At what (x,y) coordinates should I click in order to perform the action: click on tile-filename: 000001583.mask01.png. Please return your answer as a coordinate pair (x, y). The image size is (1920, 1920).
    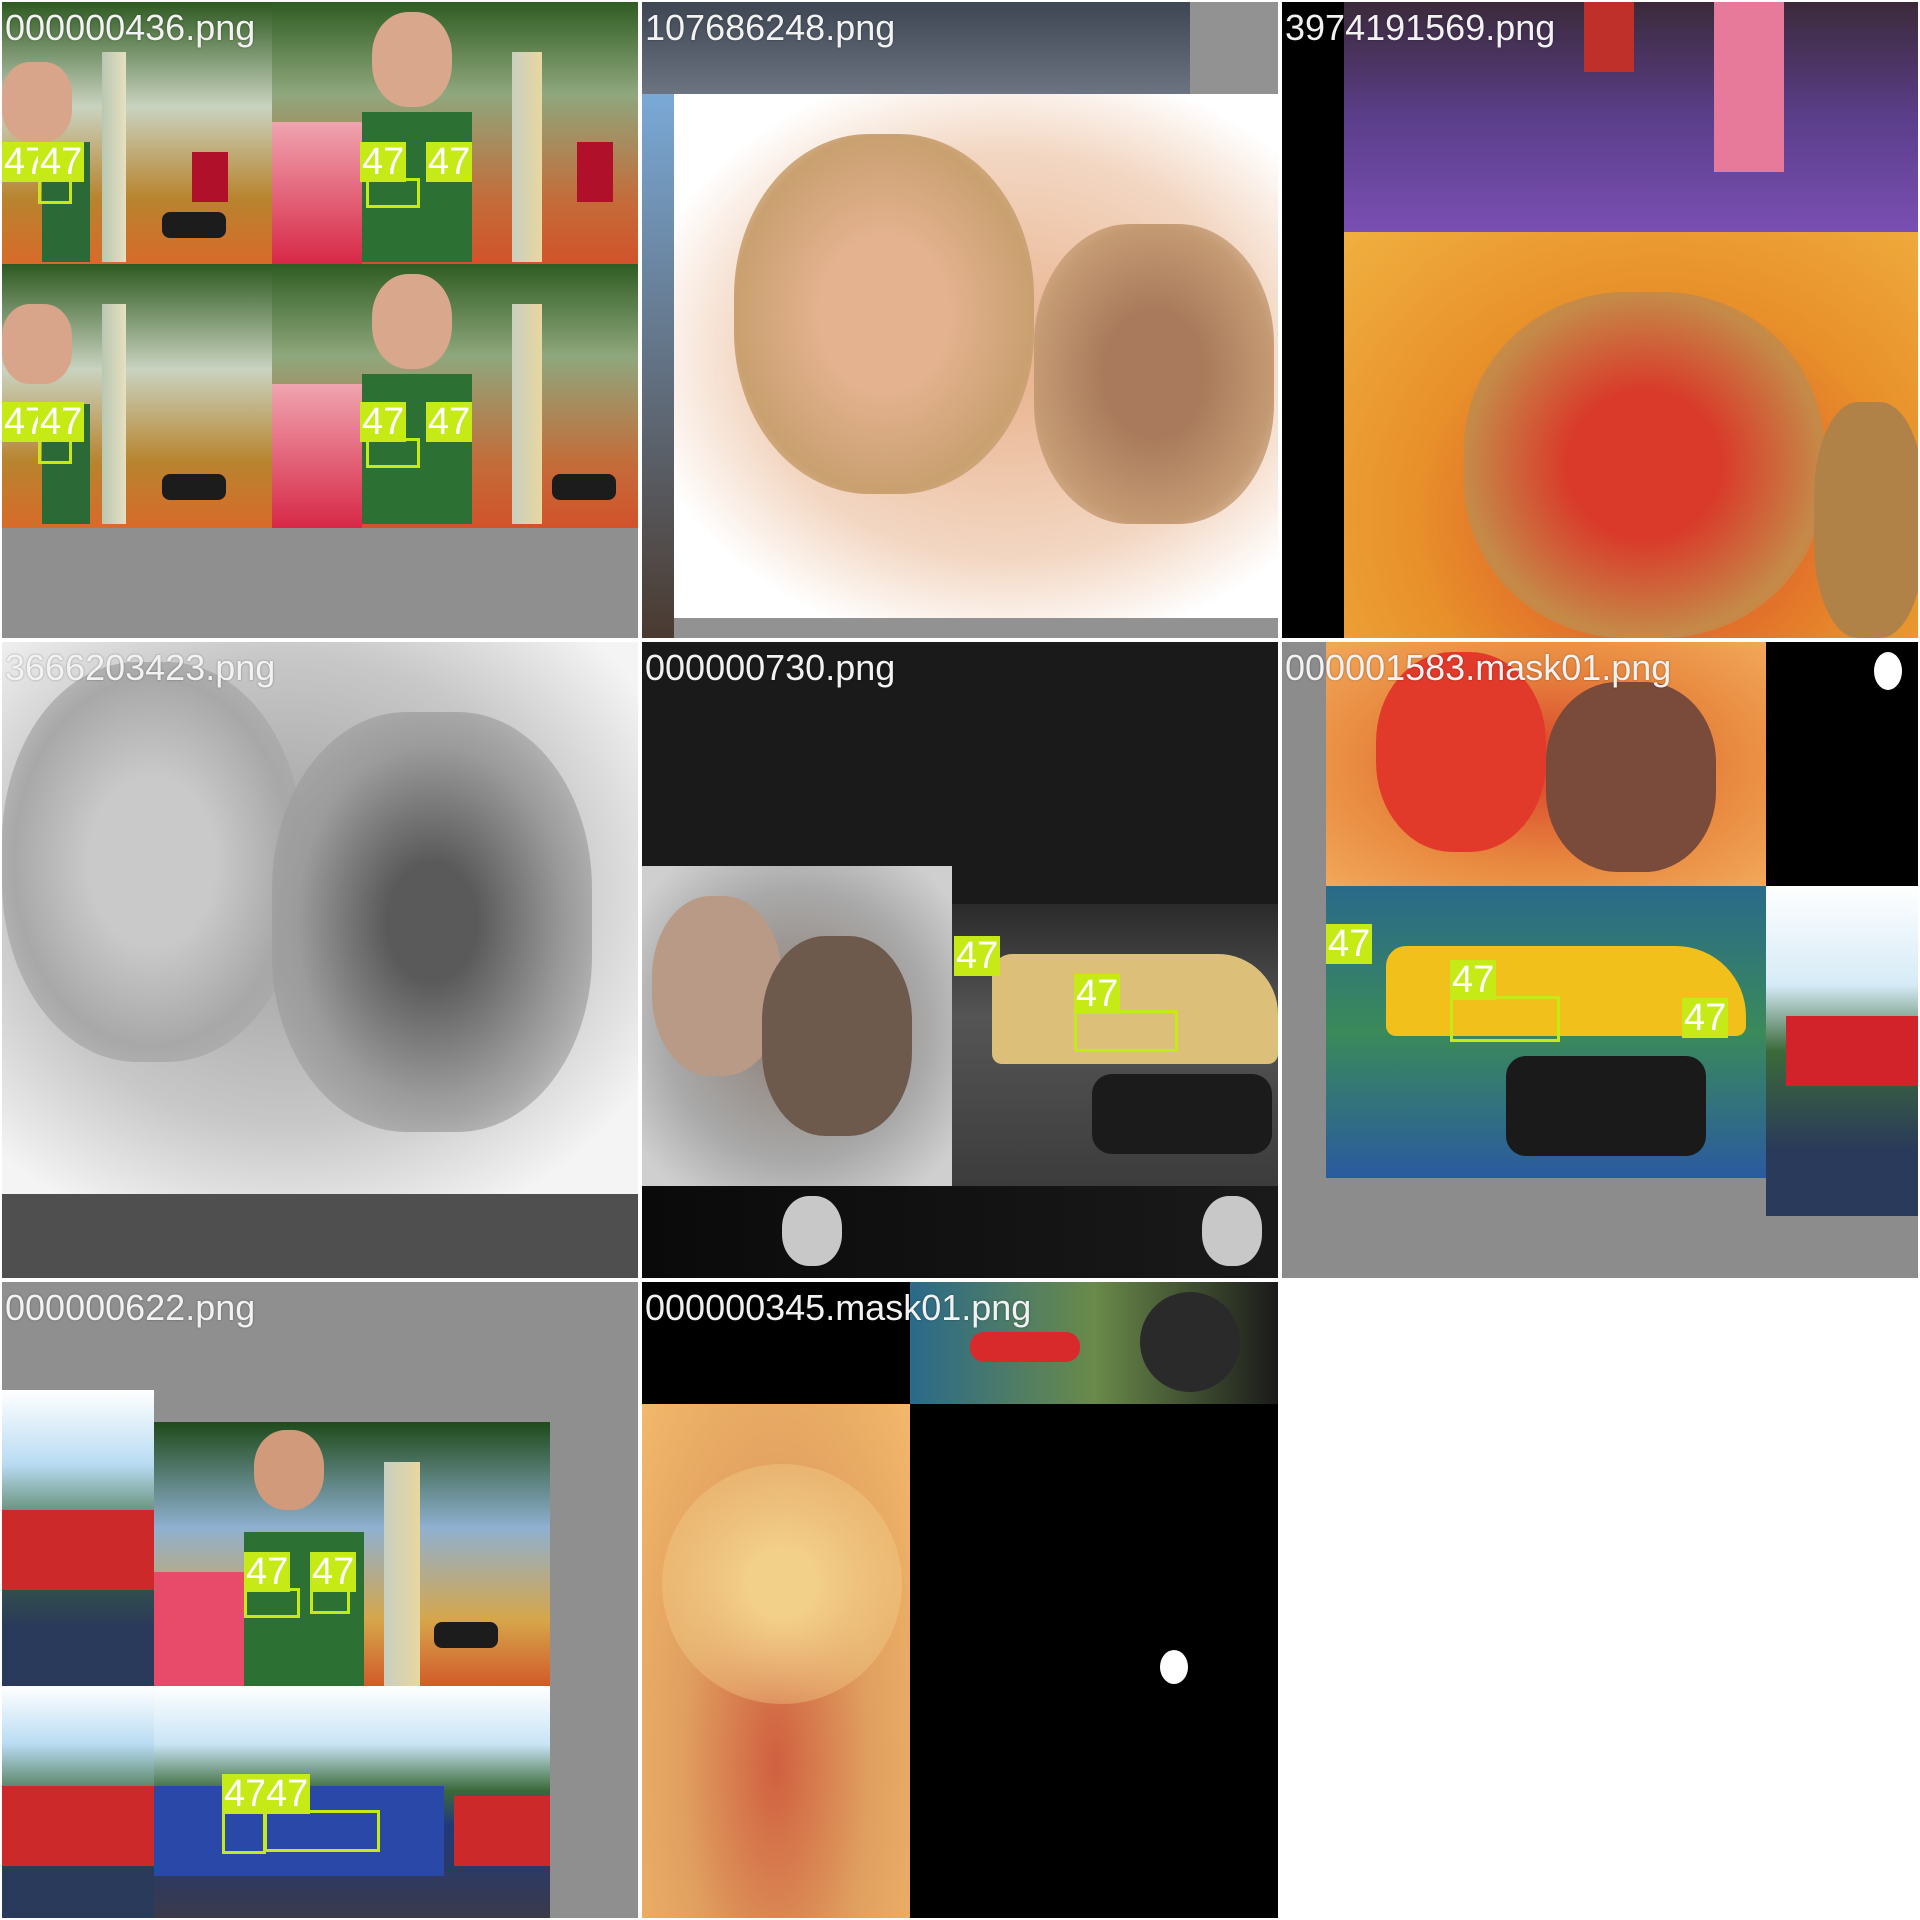
    Looking at the image, I should click on (1478, 667).